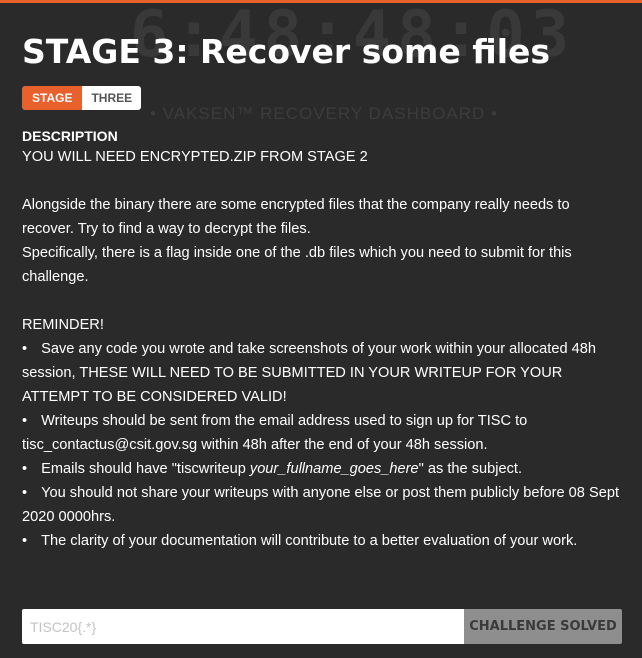  I want to click on flag-input, so click(243, 626).